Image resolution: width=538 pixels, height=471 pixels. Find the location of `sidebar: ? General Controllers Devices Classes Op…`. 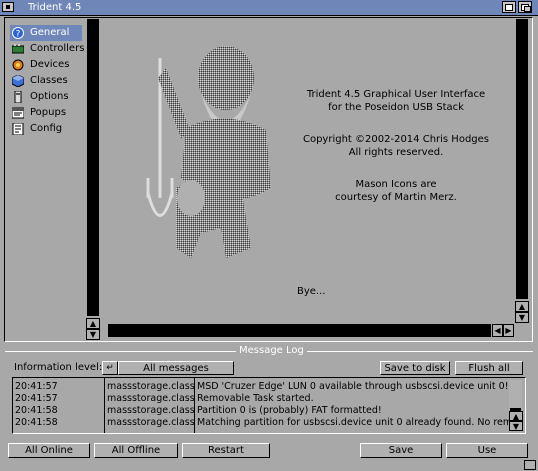

sidebar: ? General Controllers Devices Classes Op… is located at coordinates (46, 80).